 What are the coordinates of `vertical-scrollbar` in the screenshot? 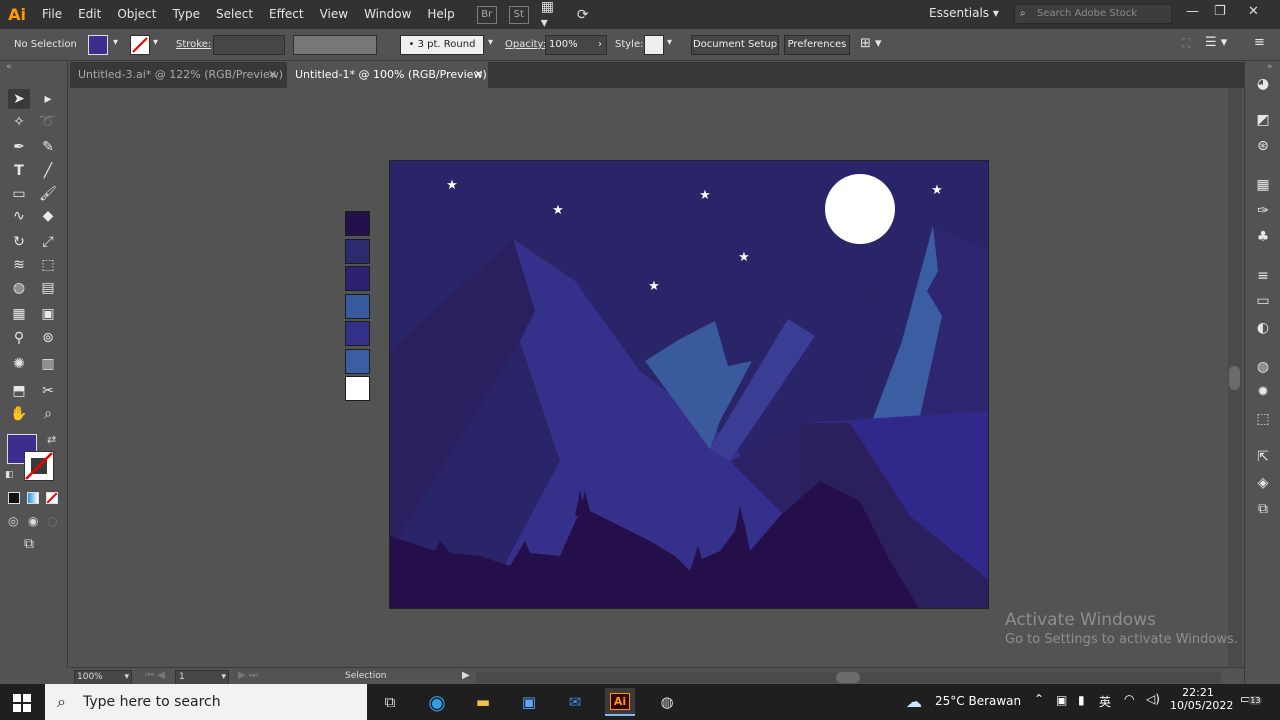 It's located at (1235, 377).